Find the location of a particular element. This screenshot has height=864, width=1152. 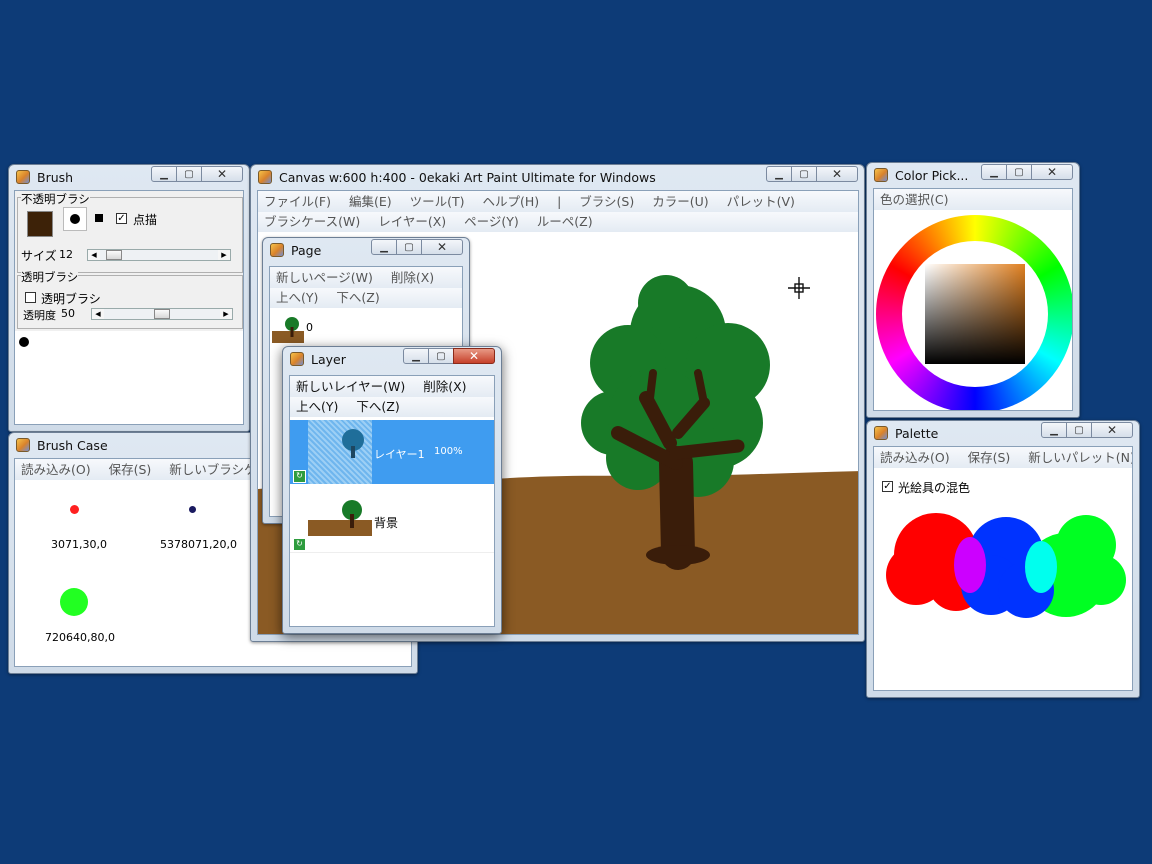

layer-1-thumbnail is located at coordinates (340, 452).